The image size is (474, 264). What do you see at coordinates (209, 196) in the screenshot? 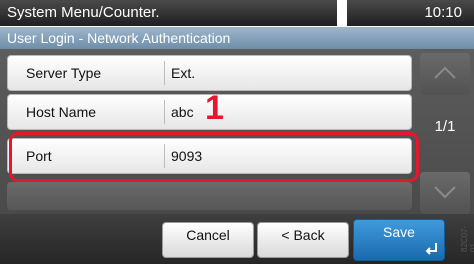
I see `row-empty` at bounding box center [209, 196].